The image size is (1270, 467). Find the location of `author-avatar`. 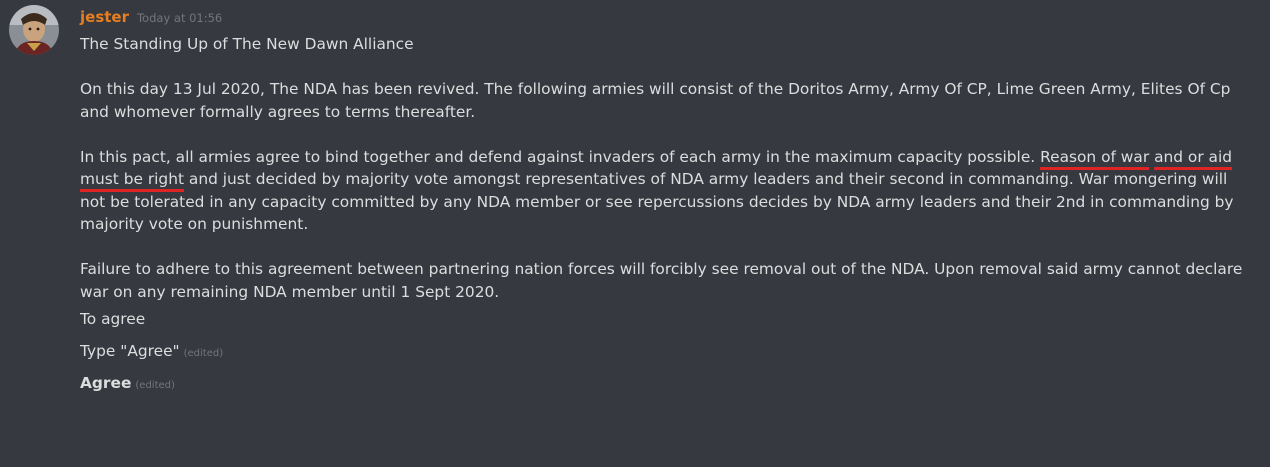

author-avatar is located at coordinates (34, 30).